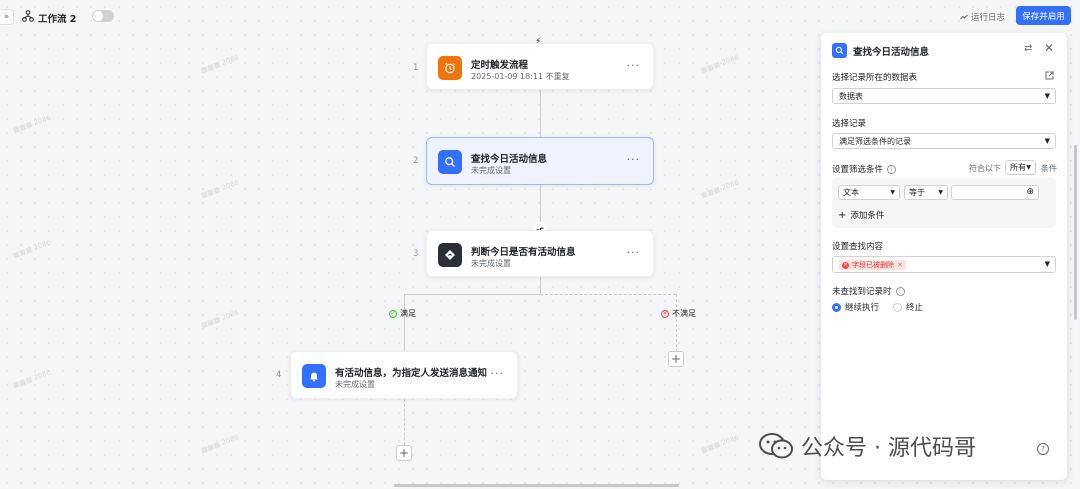 Image resolution: width=1080 pixels, height=489 pixels. Describe the element at coordinates (7, 17) in the screenshot. I see `expand-sidebar-button: »` at that location.